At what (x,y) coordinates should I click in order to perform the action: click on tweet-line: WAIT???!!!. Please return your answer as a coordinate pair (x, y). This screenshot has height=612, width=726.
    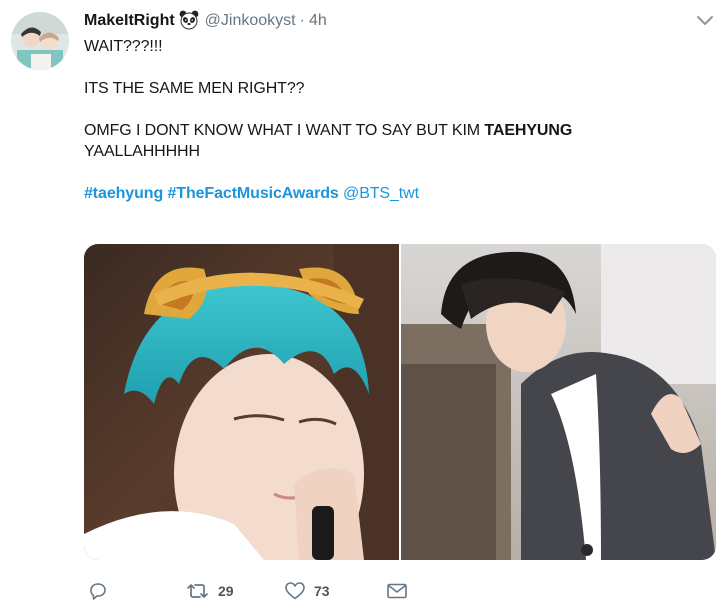
    Looking at the image, I should click on (123, 46).